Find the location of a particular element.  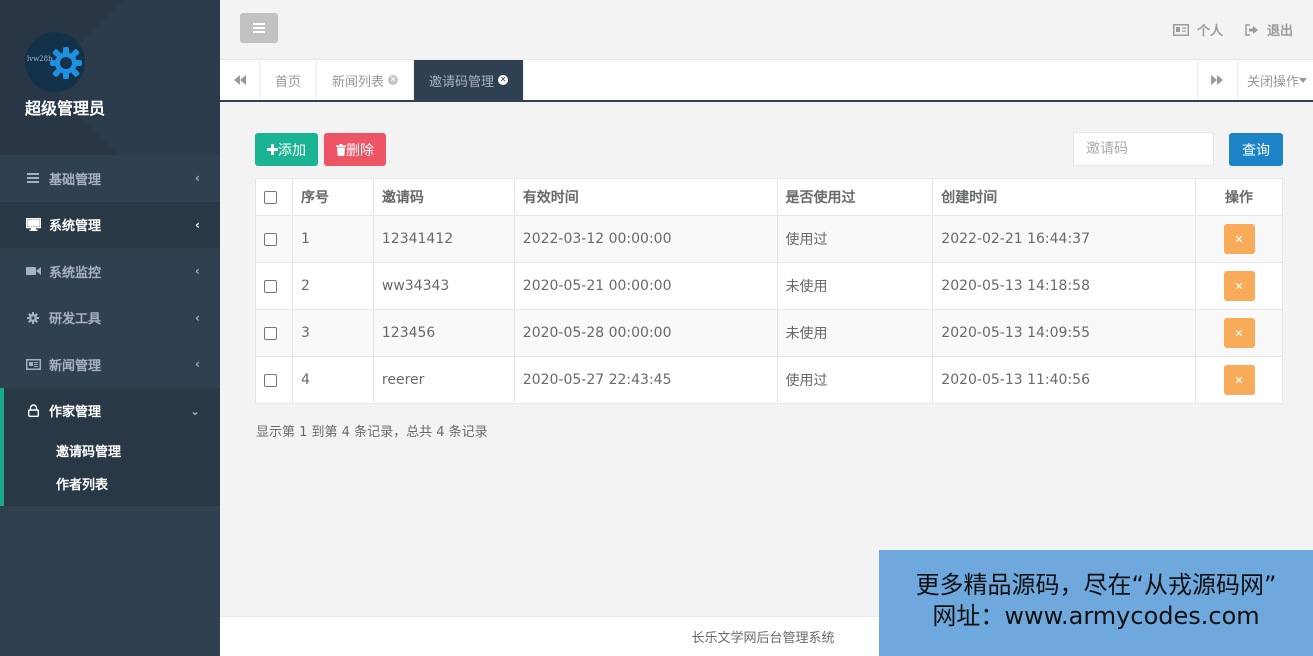

tab-invite-codes: 邀请码管理 ✕ is located at coordinates (469, 80).